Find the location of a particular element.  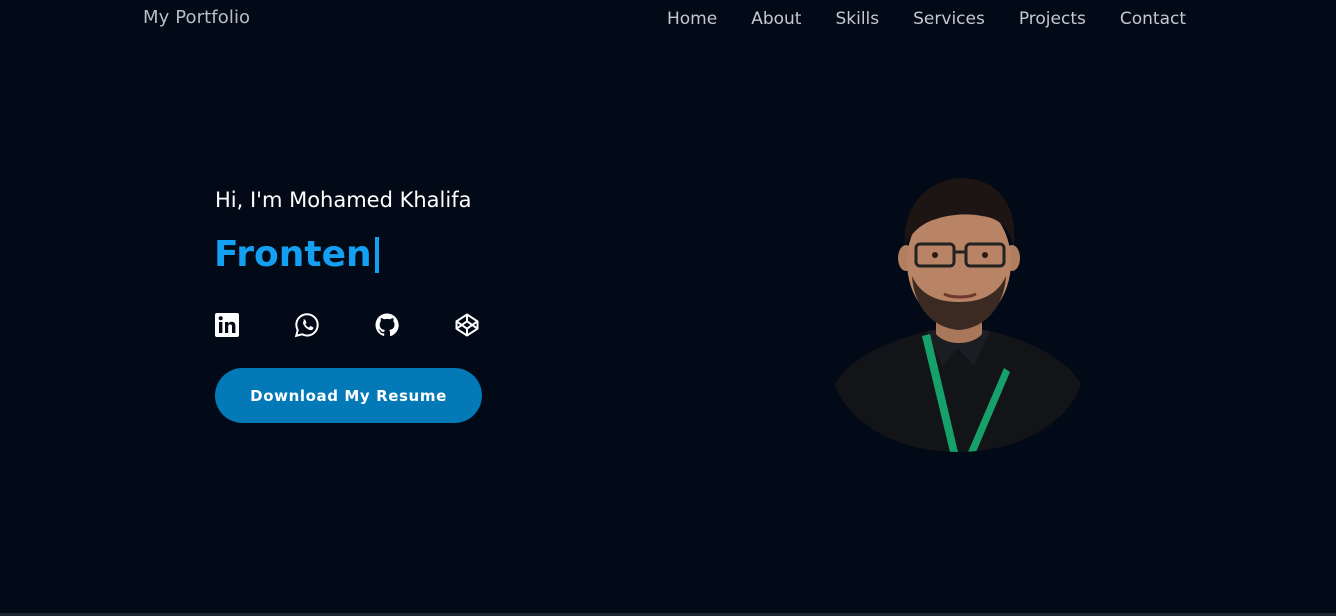

nav-link-about: About is located at coordinates (776, 19).